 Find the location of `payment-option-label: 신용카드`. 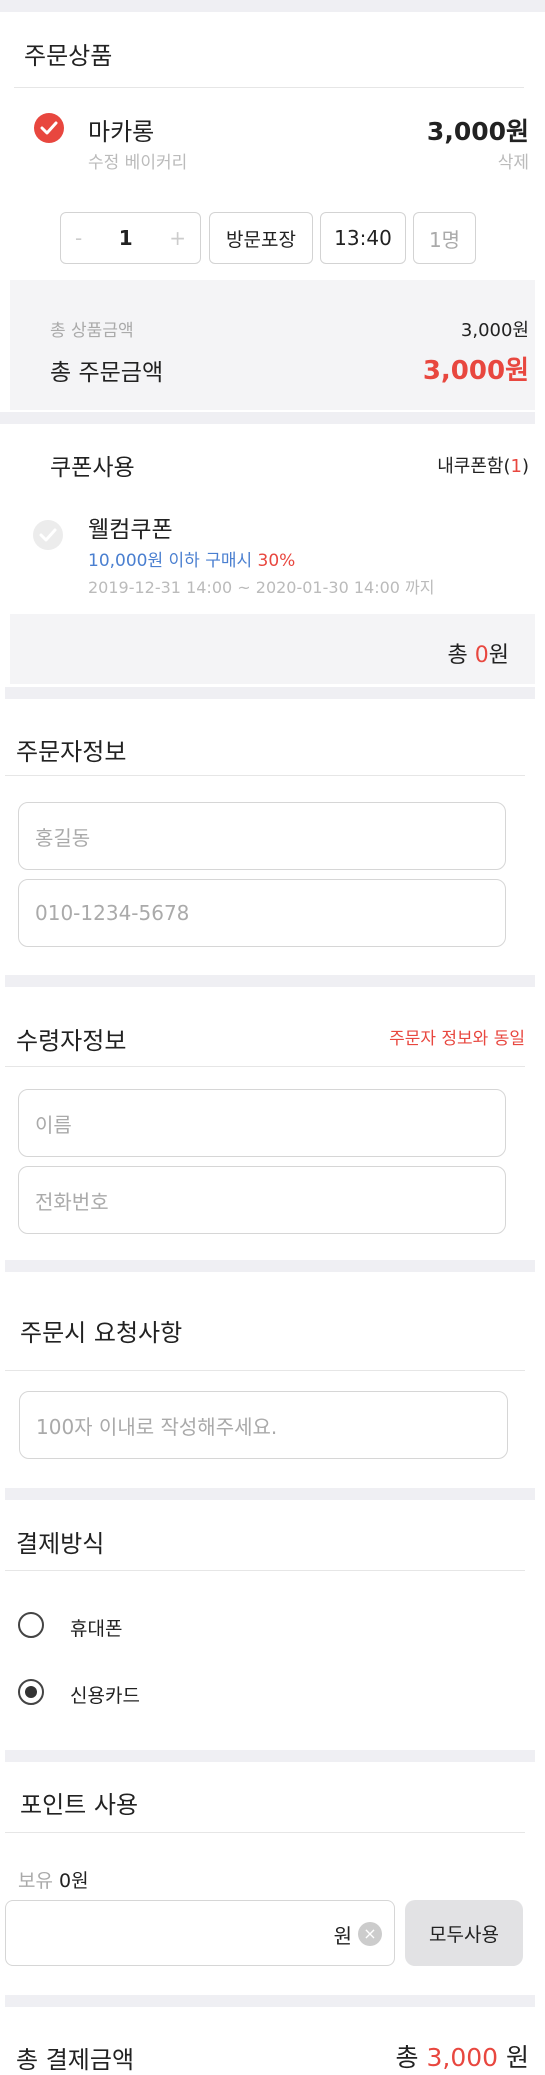

payment-option-label: 신용카드 is located at coordinates (105, 1696).